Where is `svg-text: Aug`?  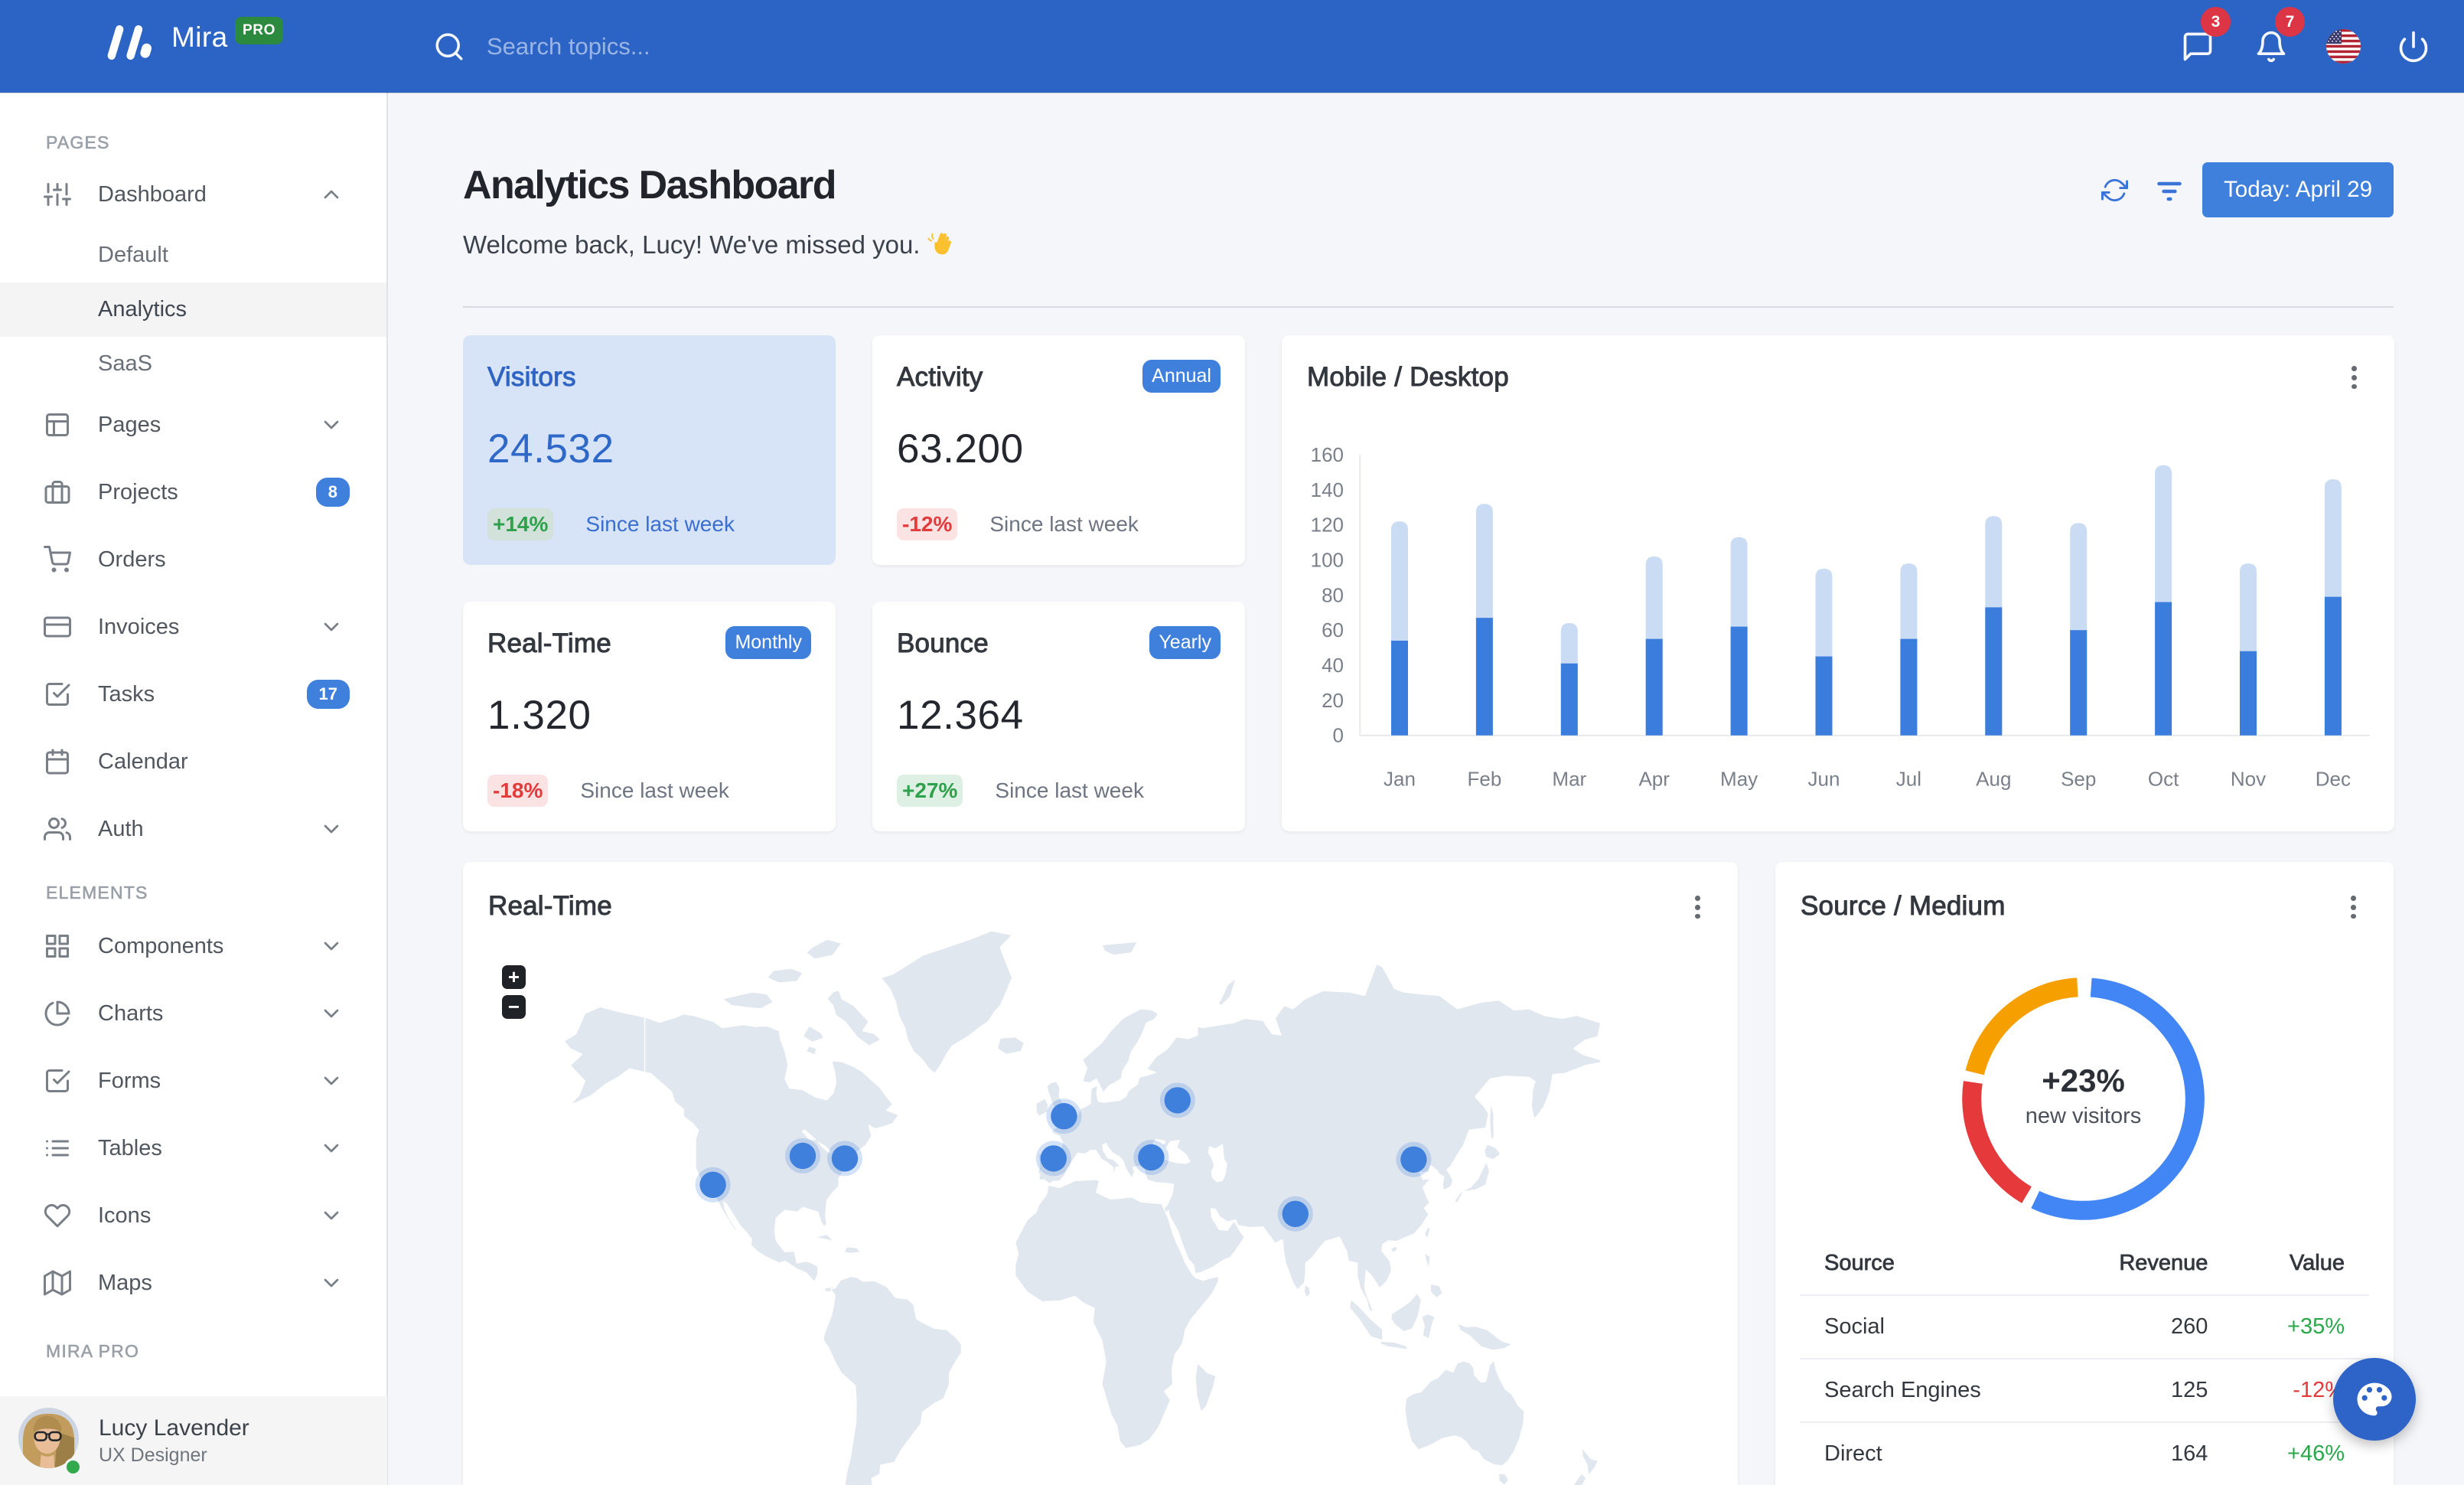 svg-text: Aug is located at coordinates (1993, 779).